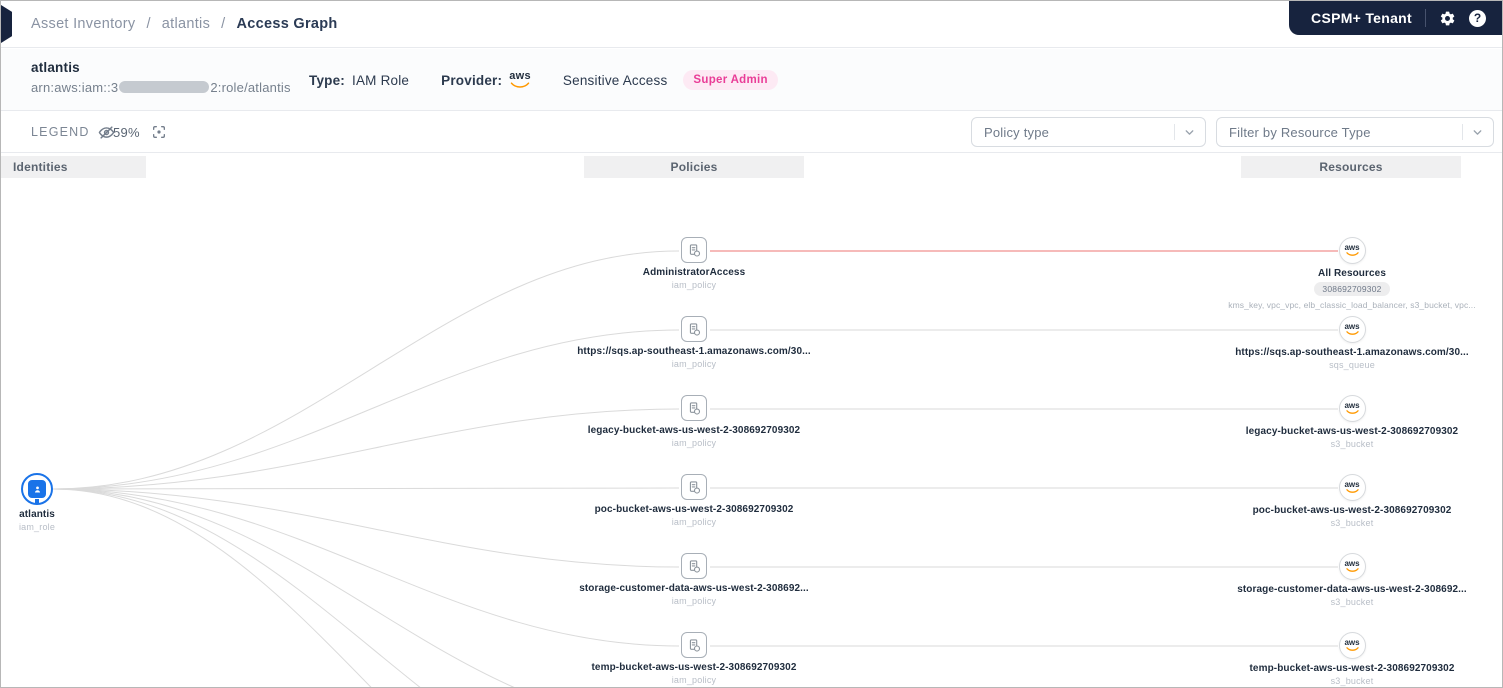  Describe the element at coordinates (83, 24) in the screenshot. I see `breadcrumb-asset-inventory: Asset Inventory` at that location.